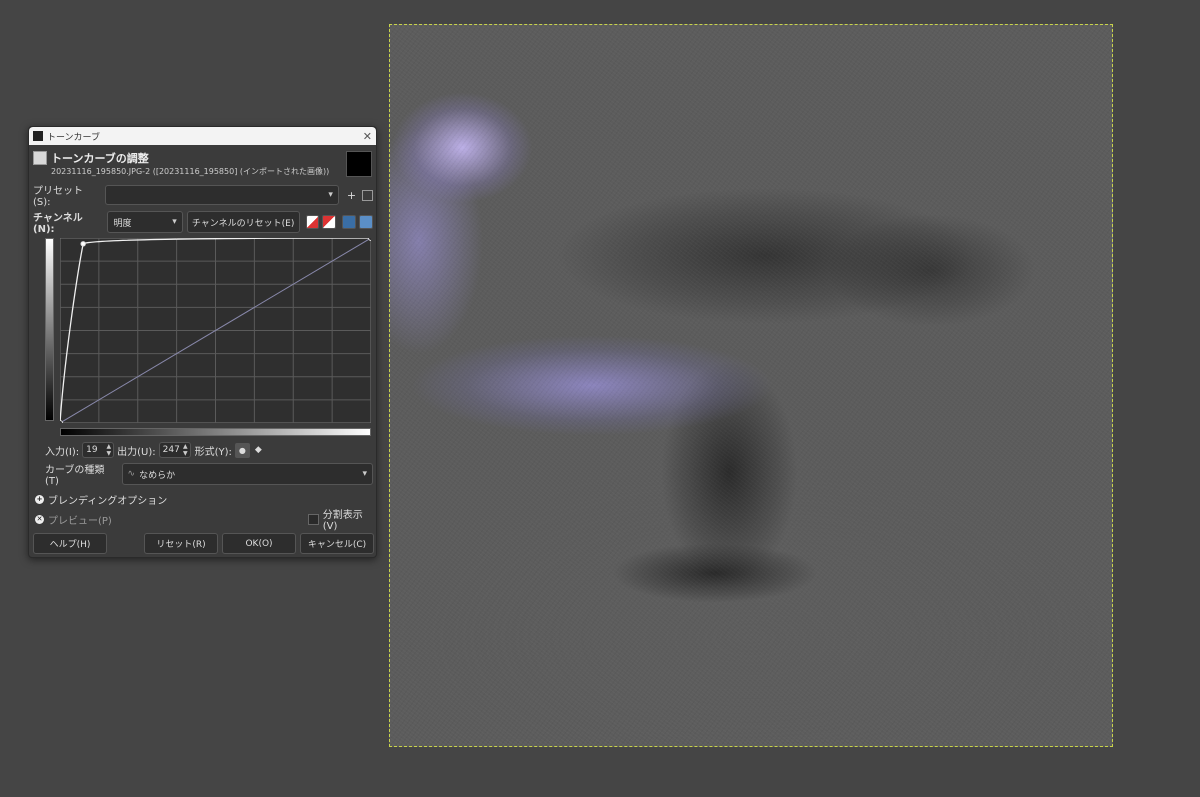 Image resolution: width=1200 pixels, height=797 pixels. Describe the element at coordinates (100, 158) in the screenshot. I see `dialog-title: トーンカーブの調整` at that location.